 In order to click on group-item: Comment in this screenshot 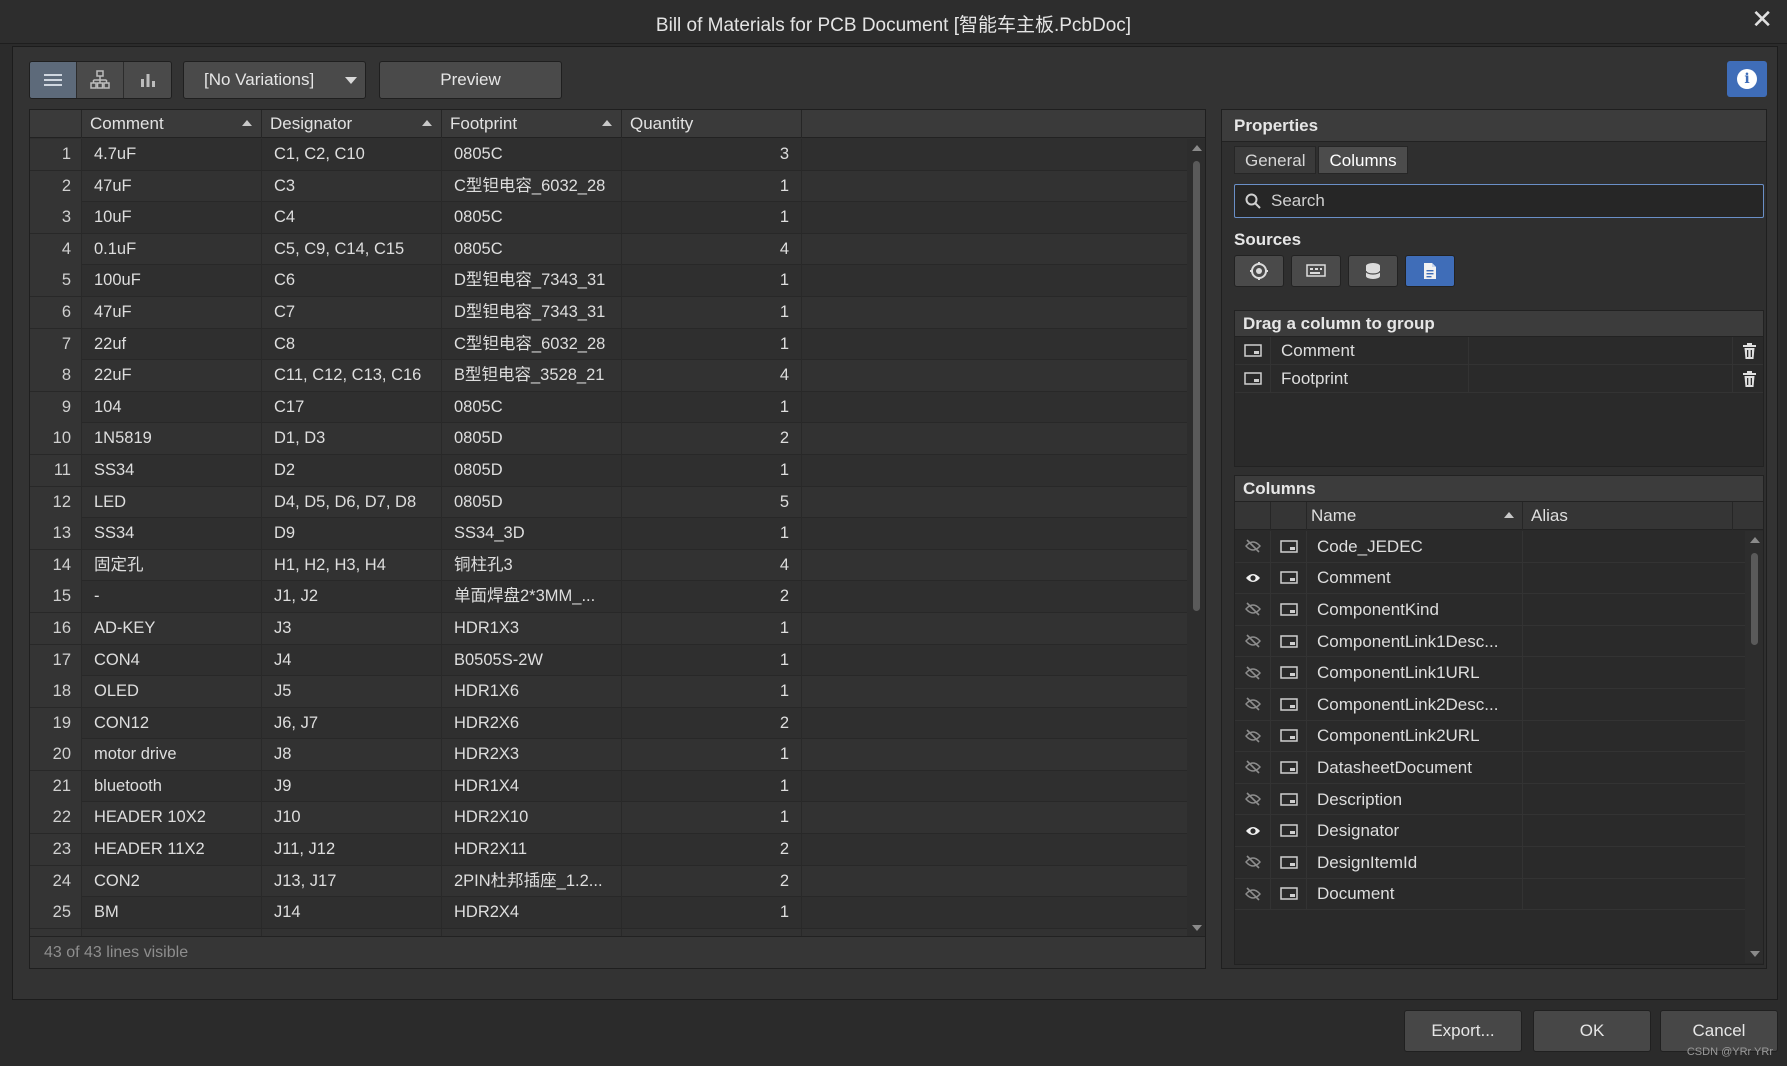, I will do `click(1499, 350)`.